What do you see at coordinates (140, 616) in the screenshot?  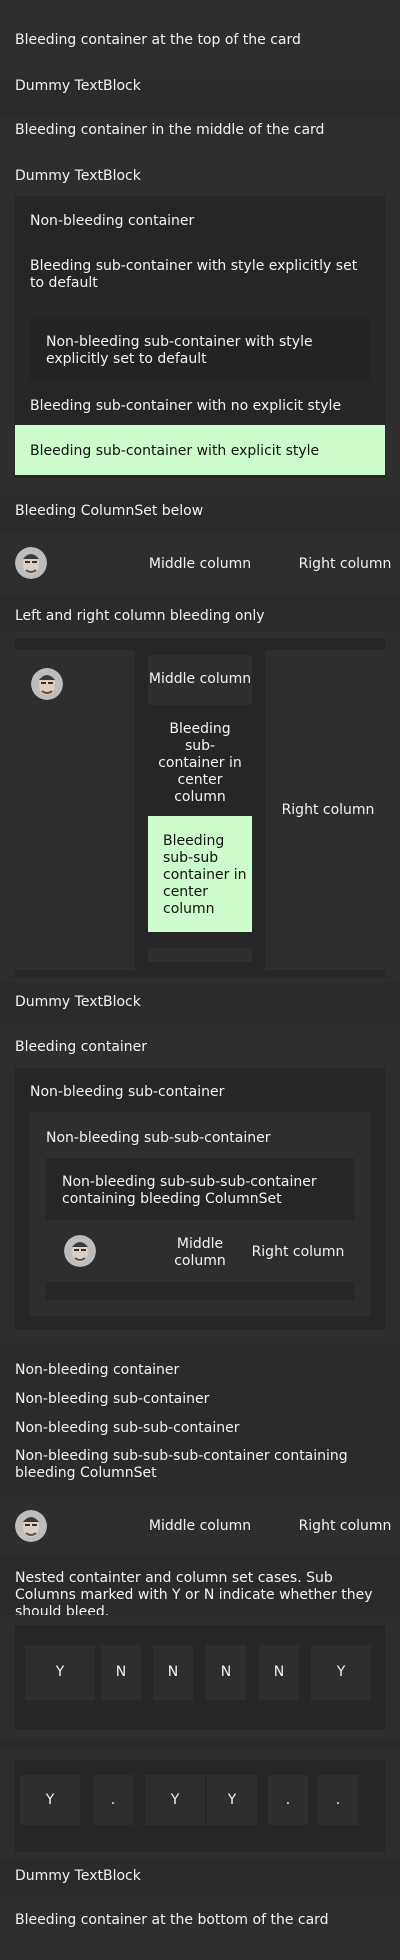 I see `text-left-right-bleeding: Left and right column bleeding only` at bounding box center [140, 616].